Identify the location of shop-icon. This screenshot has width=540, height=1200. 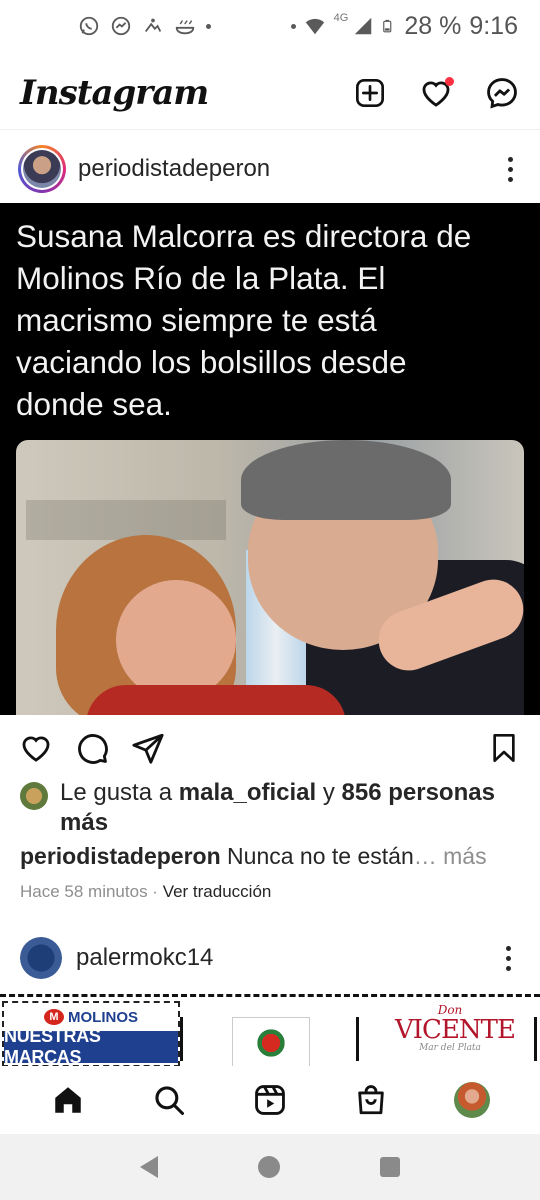
(371, 1100).